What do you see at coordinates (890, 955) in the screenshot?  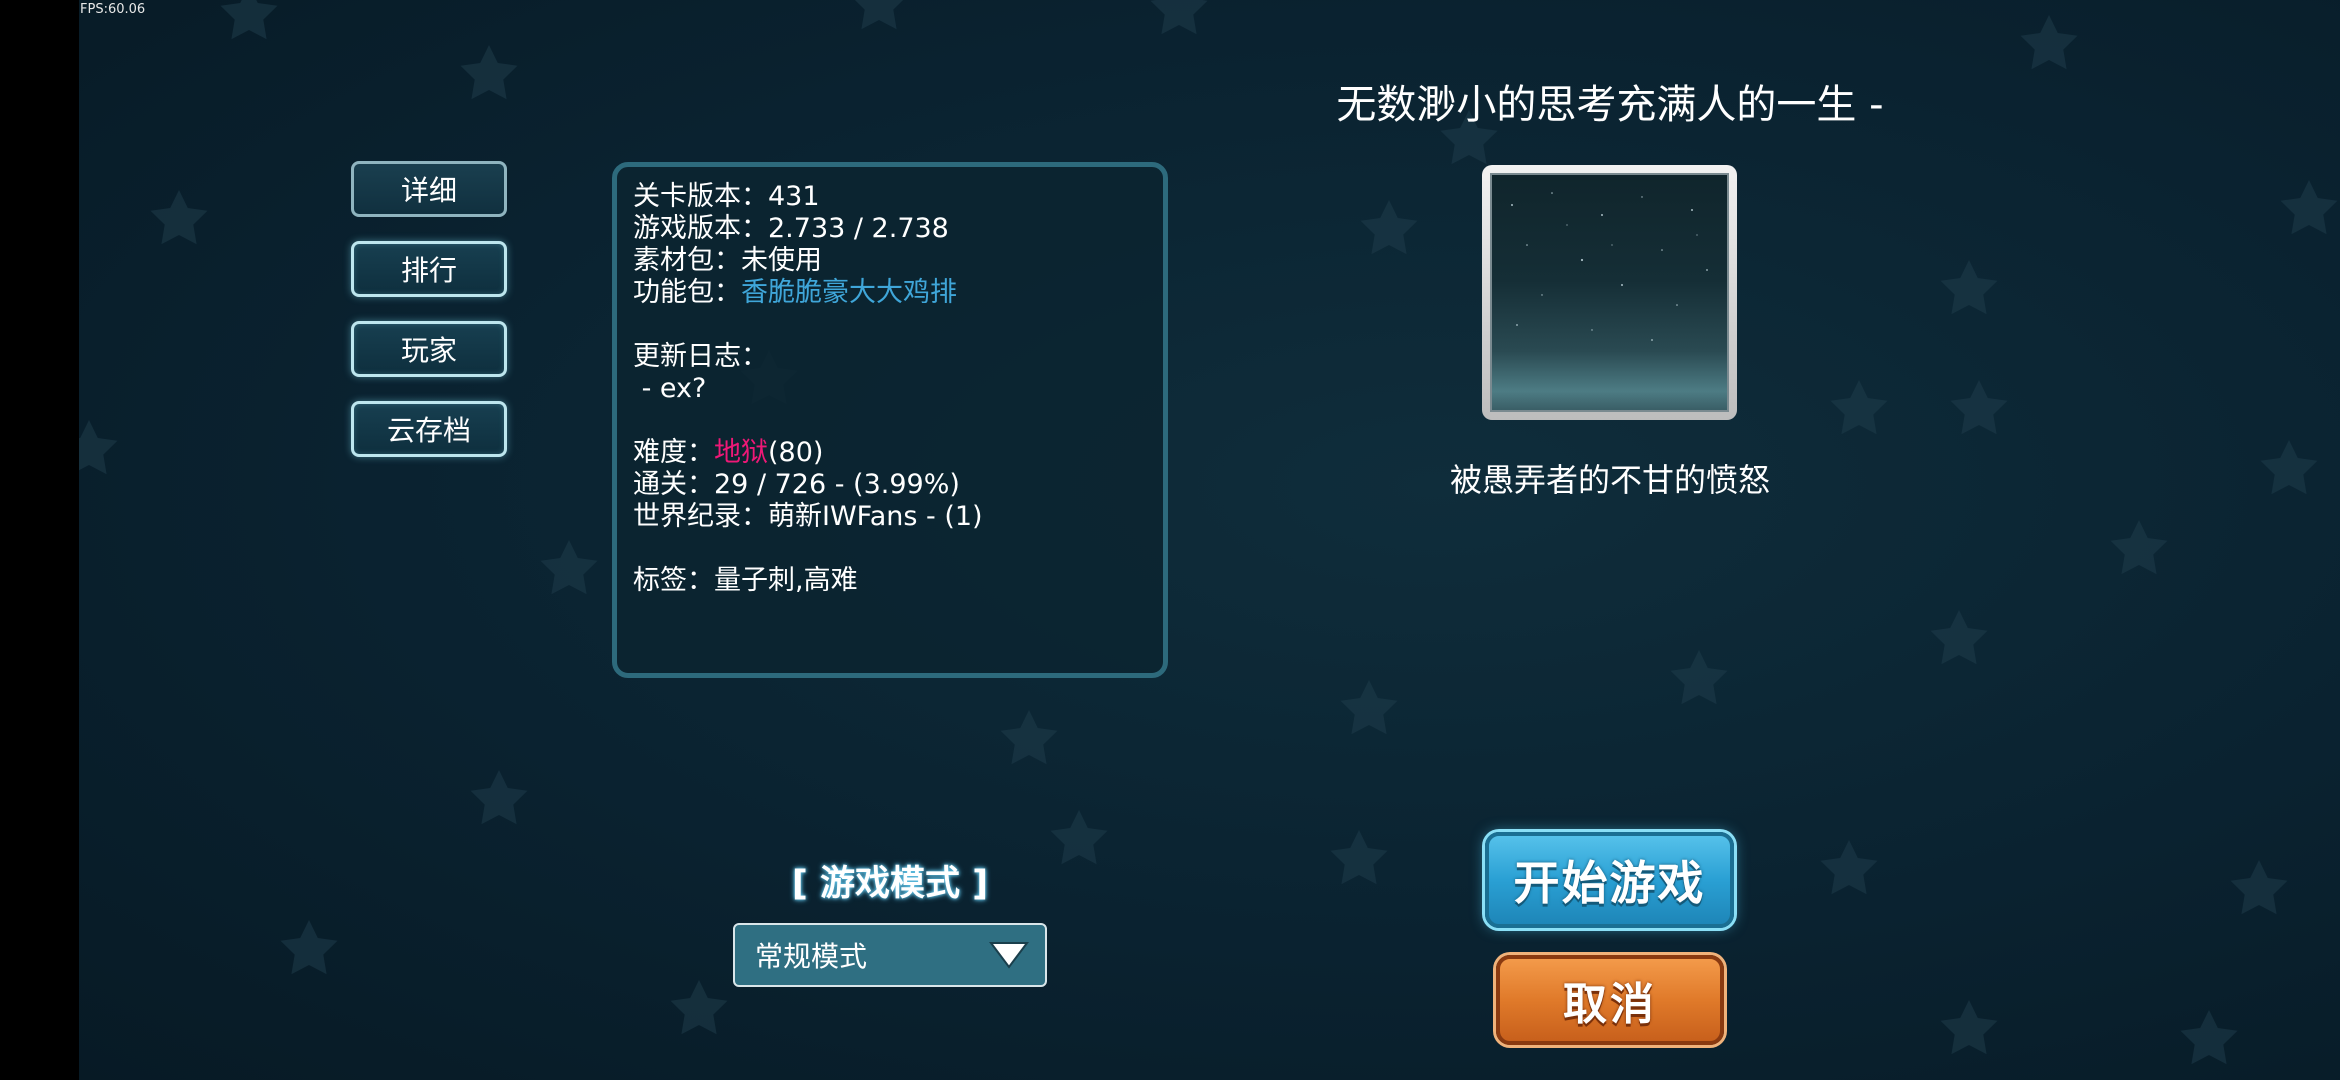 I see `game-mode-dropdown: 常规模式` at bounding box center [890, 955].